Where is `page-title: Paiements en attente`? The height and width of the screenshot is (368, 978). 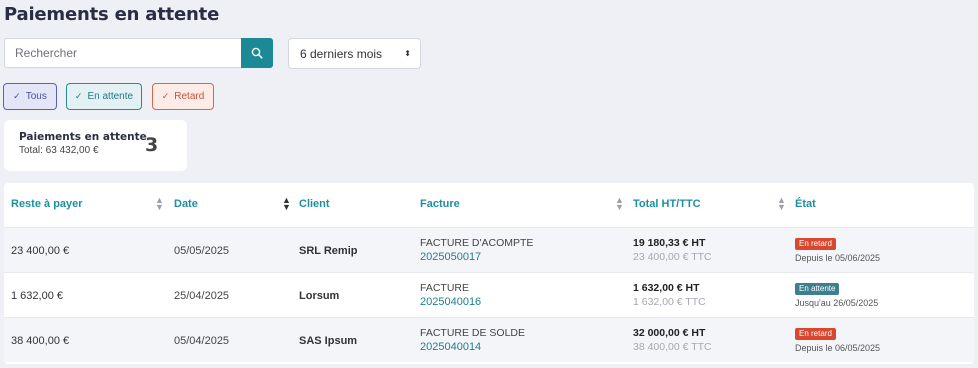 page-title: Paiements en attente is located at coordinates (112, 14).